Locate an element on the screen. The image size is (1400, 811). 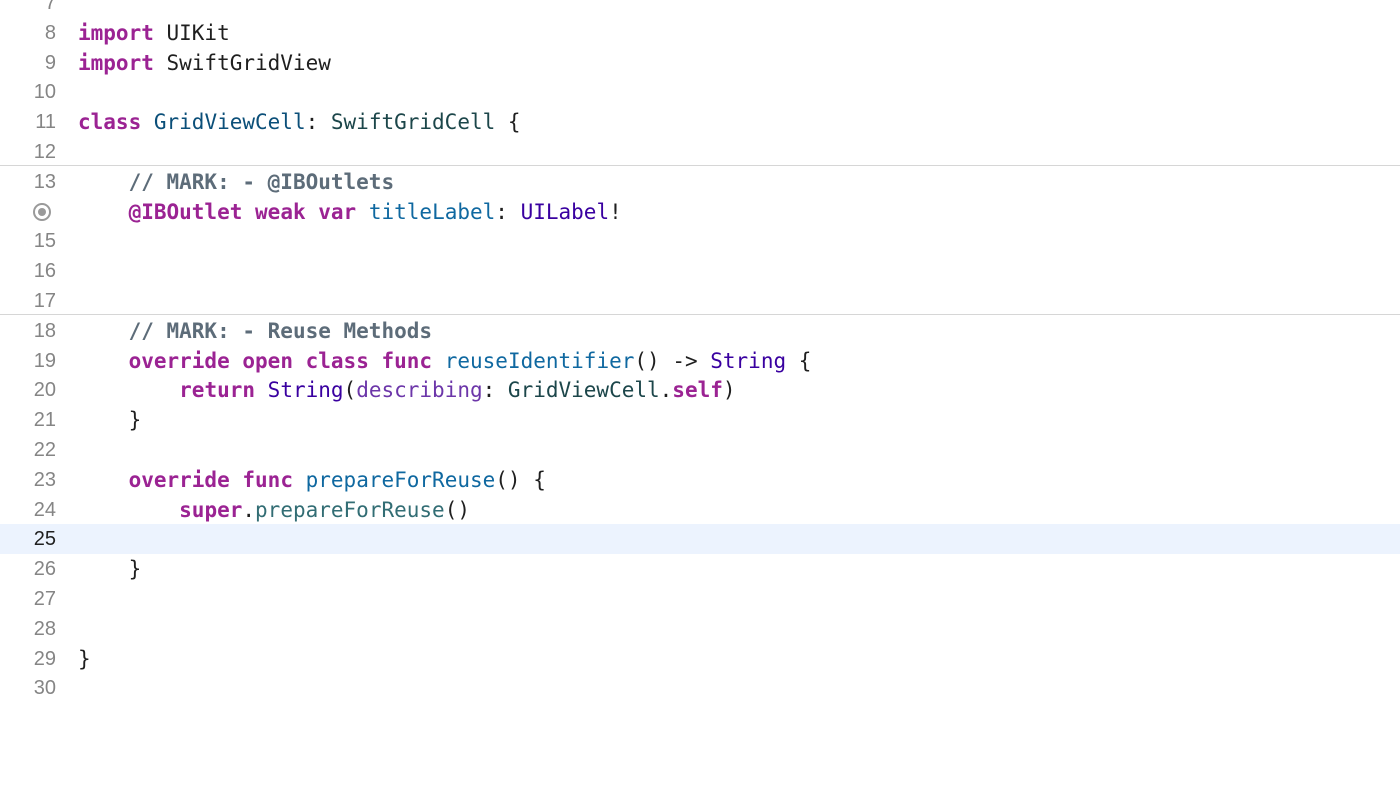
code-token: String is located at coordinates (305, 390).